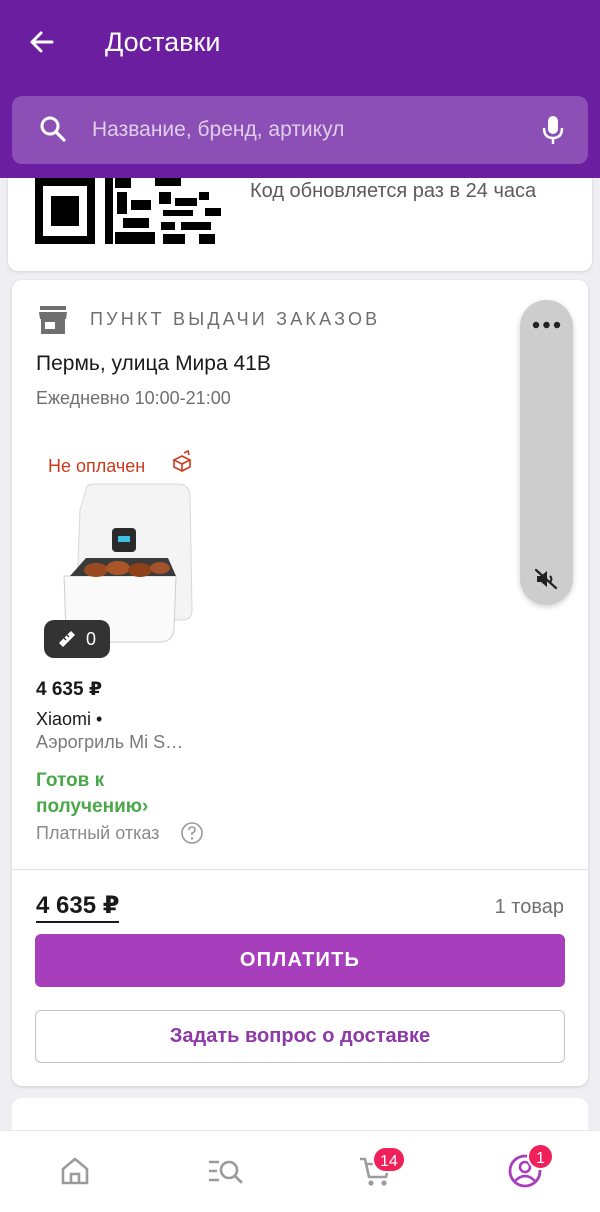 The height and width of the screenshot is (1212, 600). Describe the element at coordinates (97, 466) in the screenshot. I see `payment-status: Не оплачен` at that location.